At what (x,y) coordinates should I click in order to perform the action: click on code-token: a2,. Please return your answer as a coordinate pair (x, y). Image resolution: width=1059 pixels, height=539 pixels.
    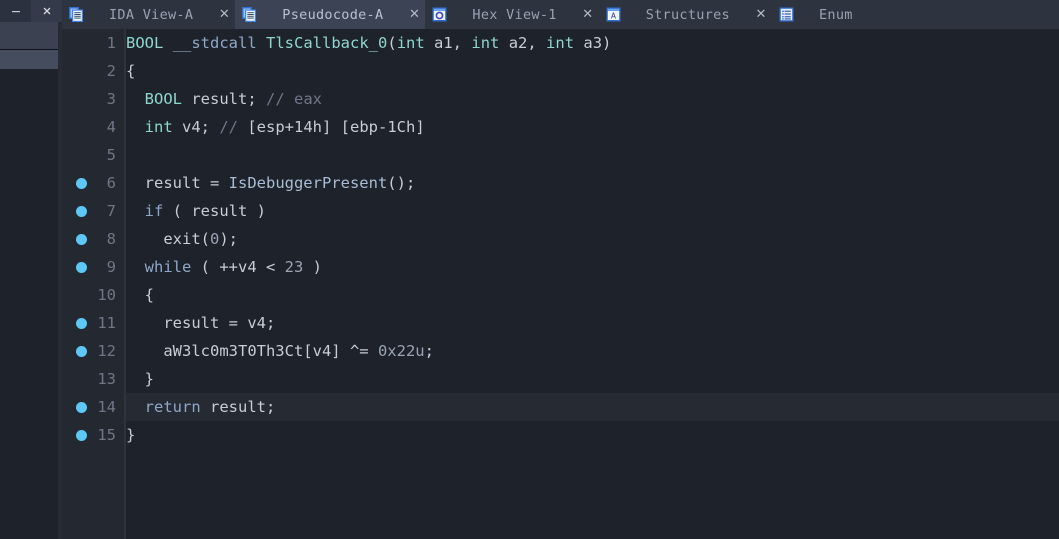
    Looking at the image, I should click on (523, 43).